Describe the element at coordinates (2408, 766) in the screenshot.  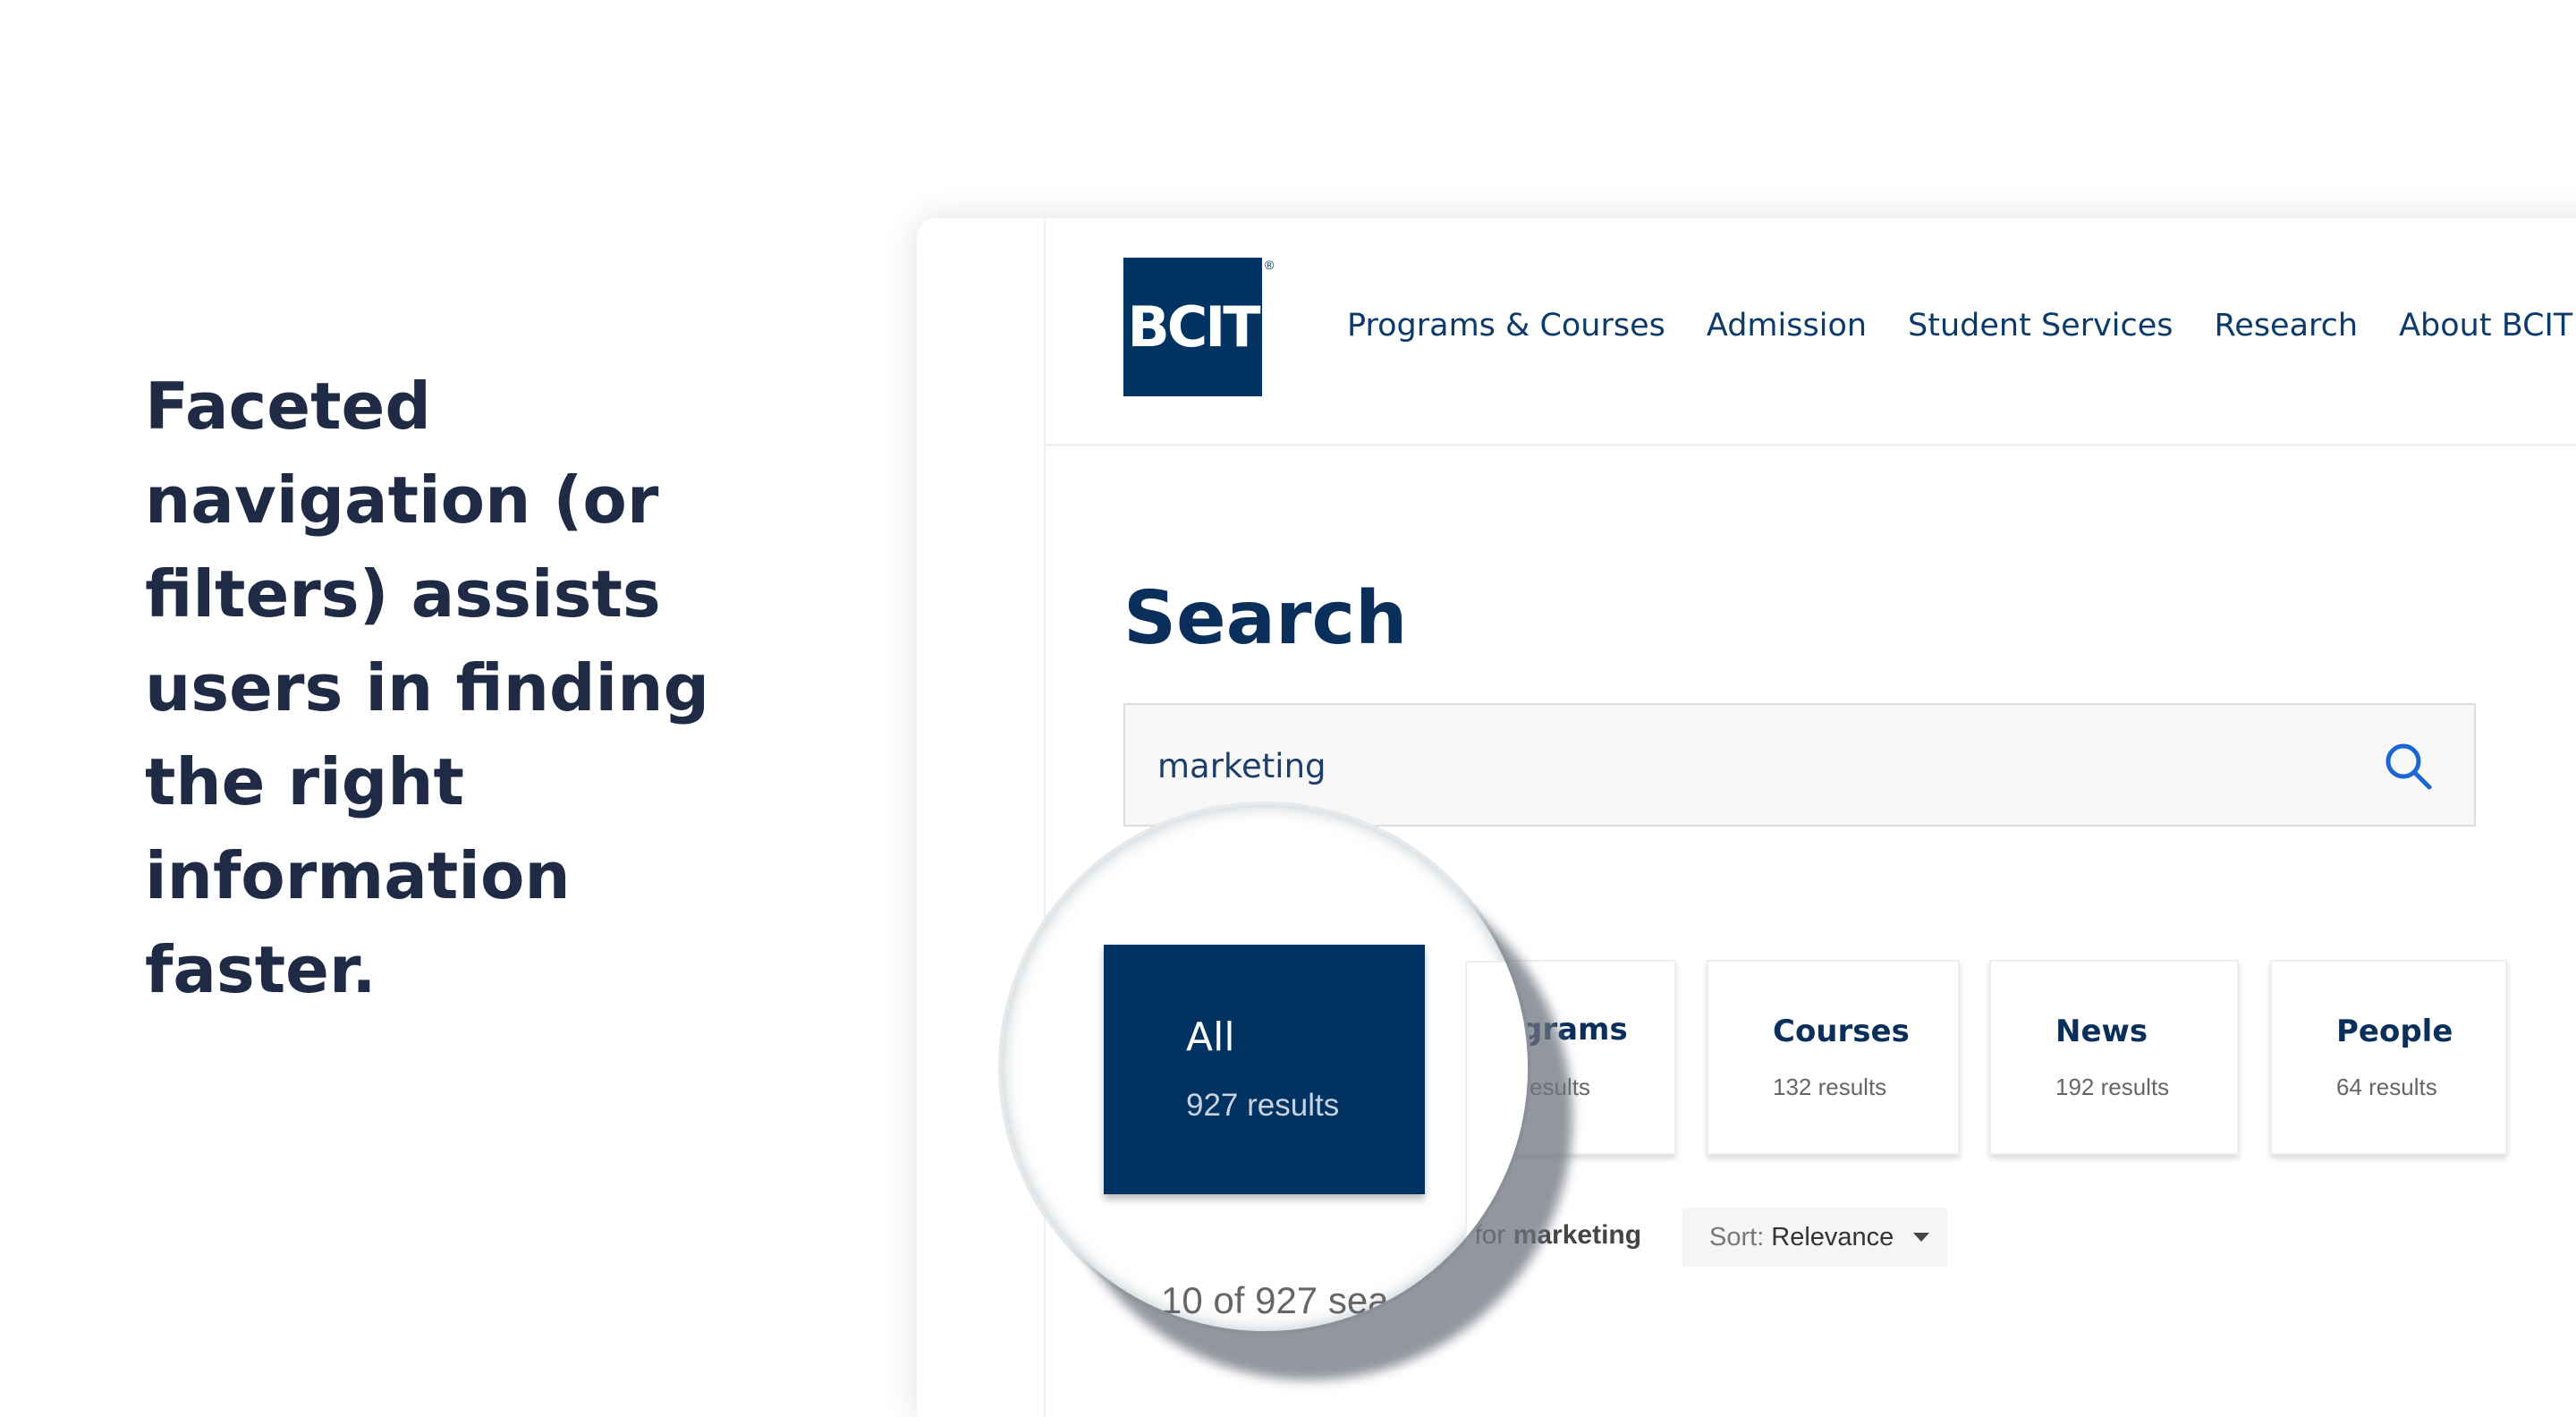
I see `search-icon` at that location.